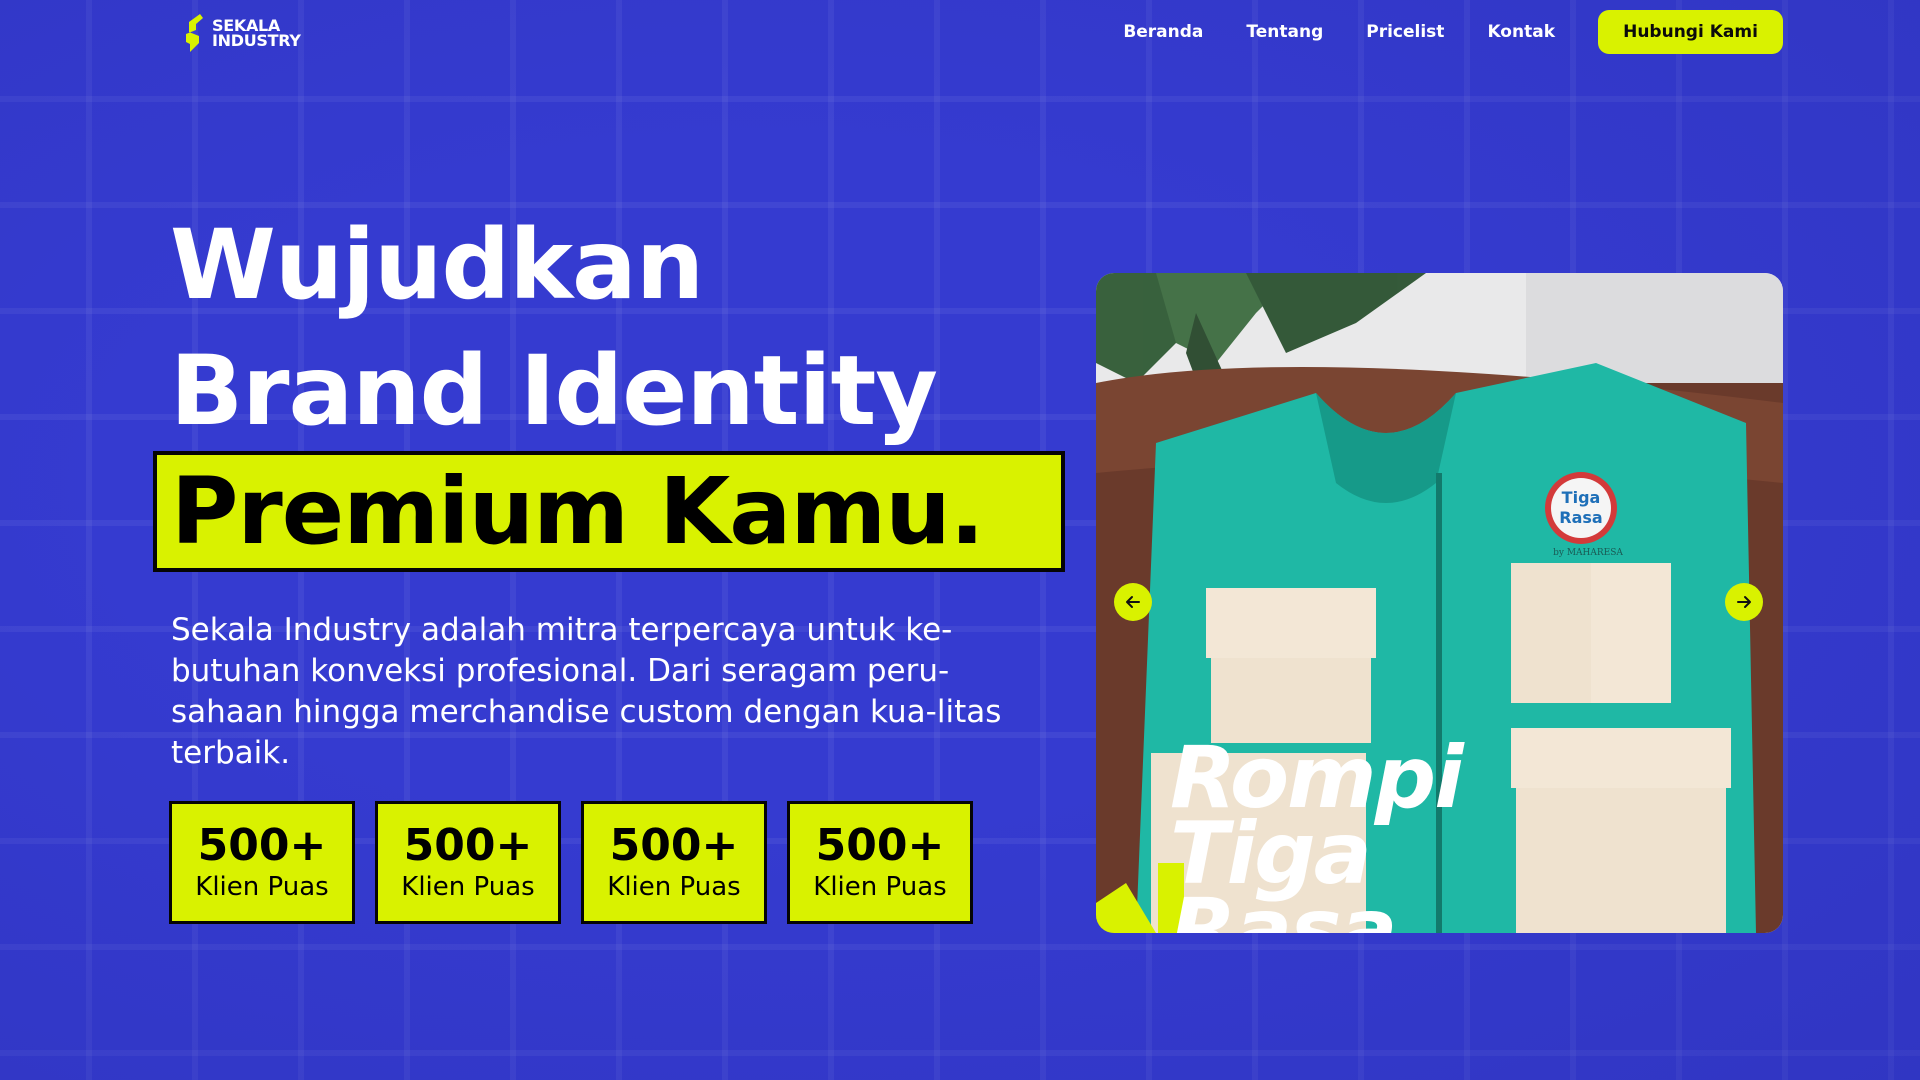 The width and height of the screenshot is (1920, 1080). I want to click on headline-highlight: Premium Kamu., so click(578, 511).